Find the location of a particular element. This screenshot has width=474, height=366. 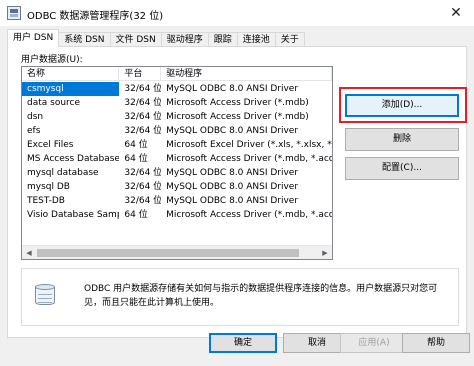

tab-user-dsn: 用户 DSN is located at coordinates (33, 38).